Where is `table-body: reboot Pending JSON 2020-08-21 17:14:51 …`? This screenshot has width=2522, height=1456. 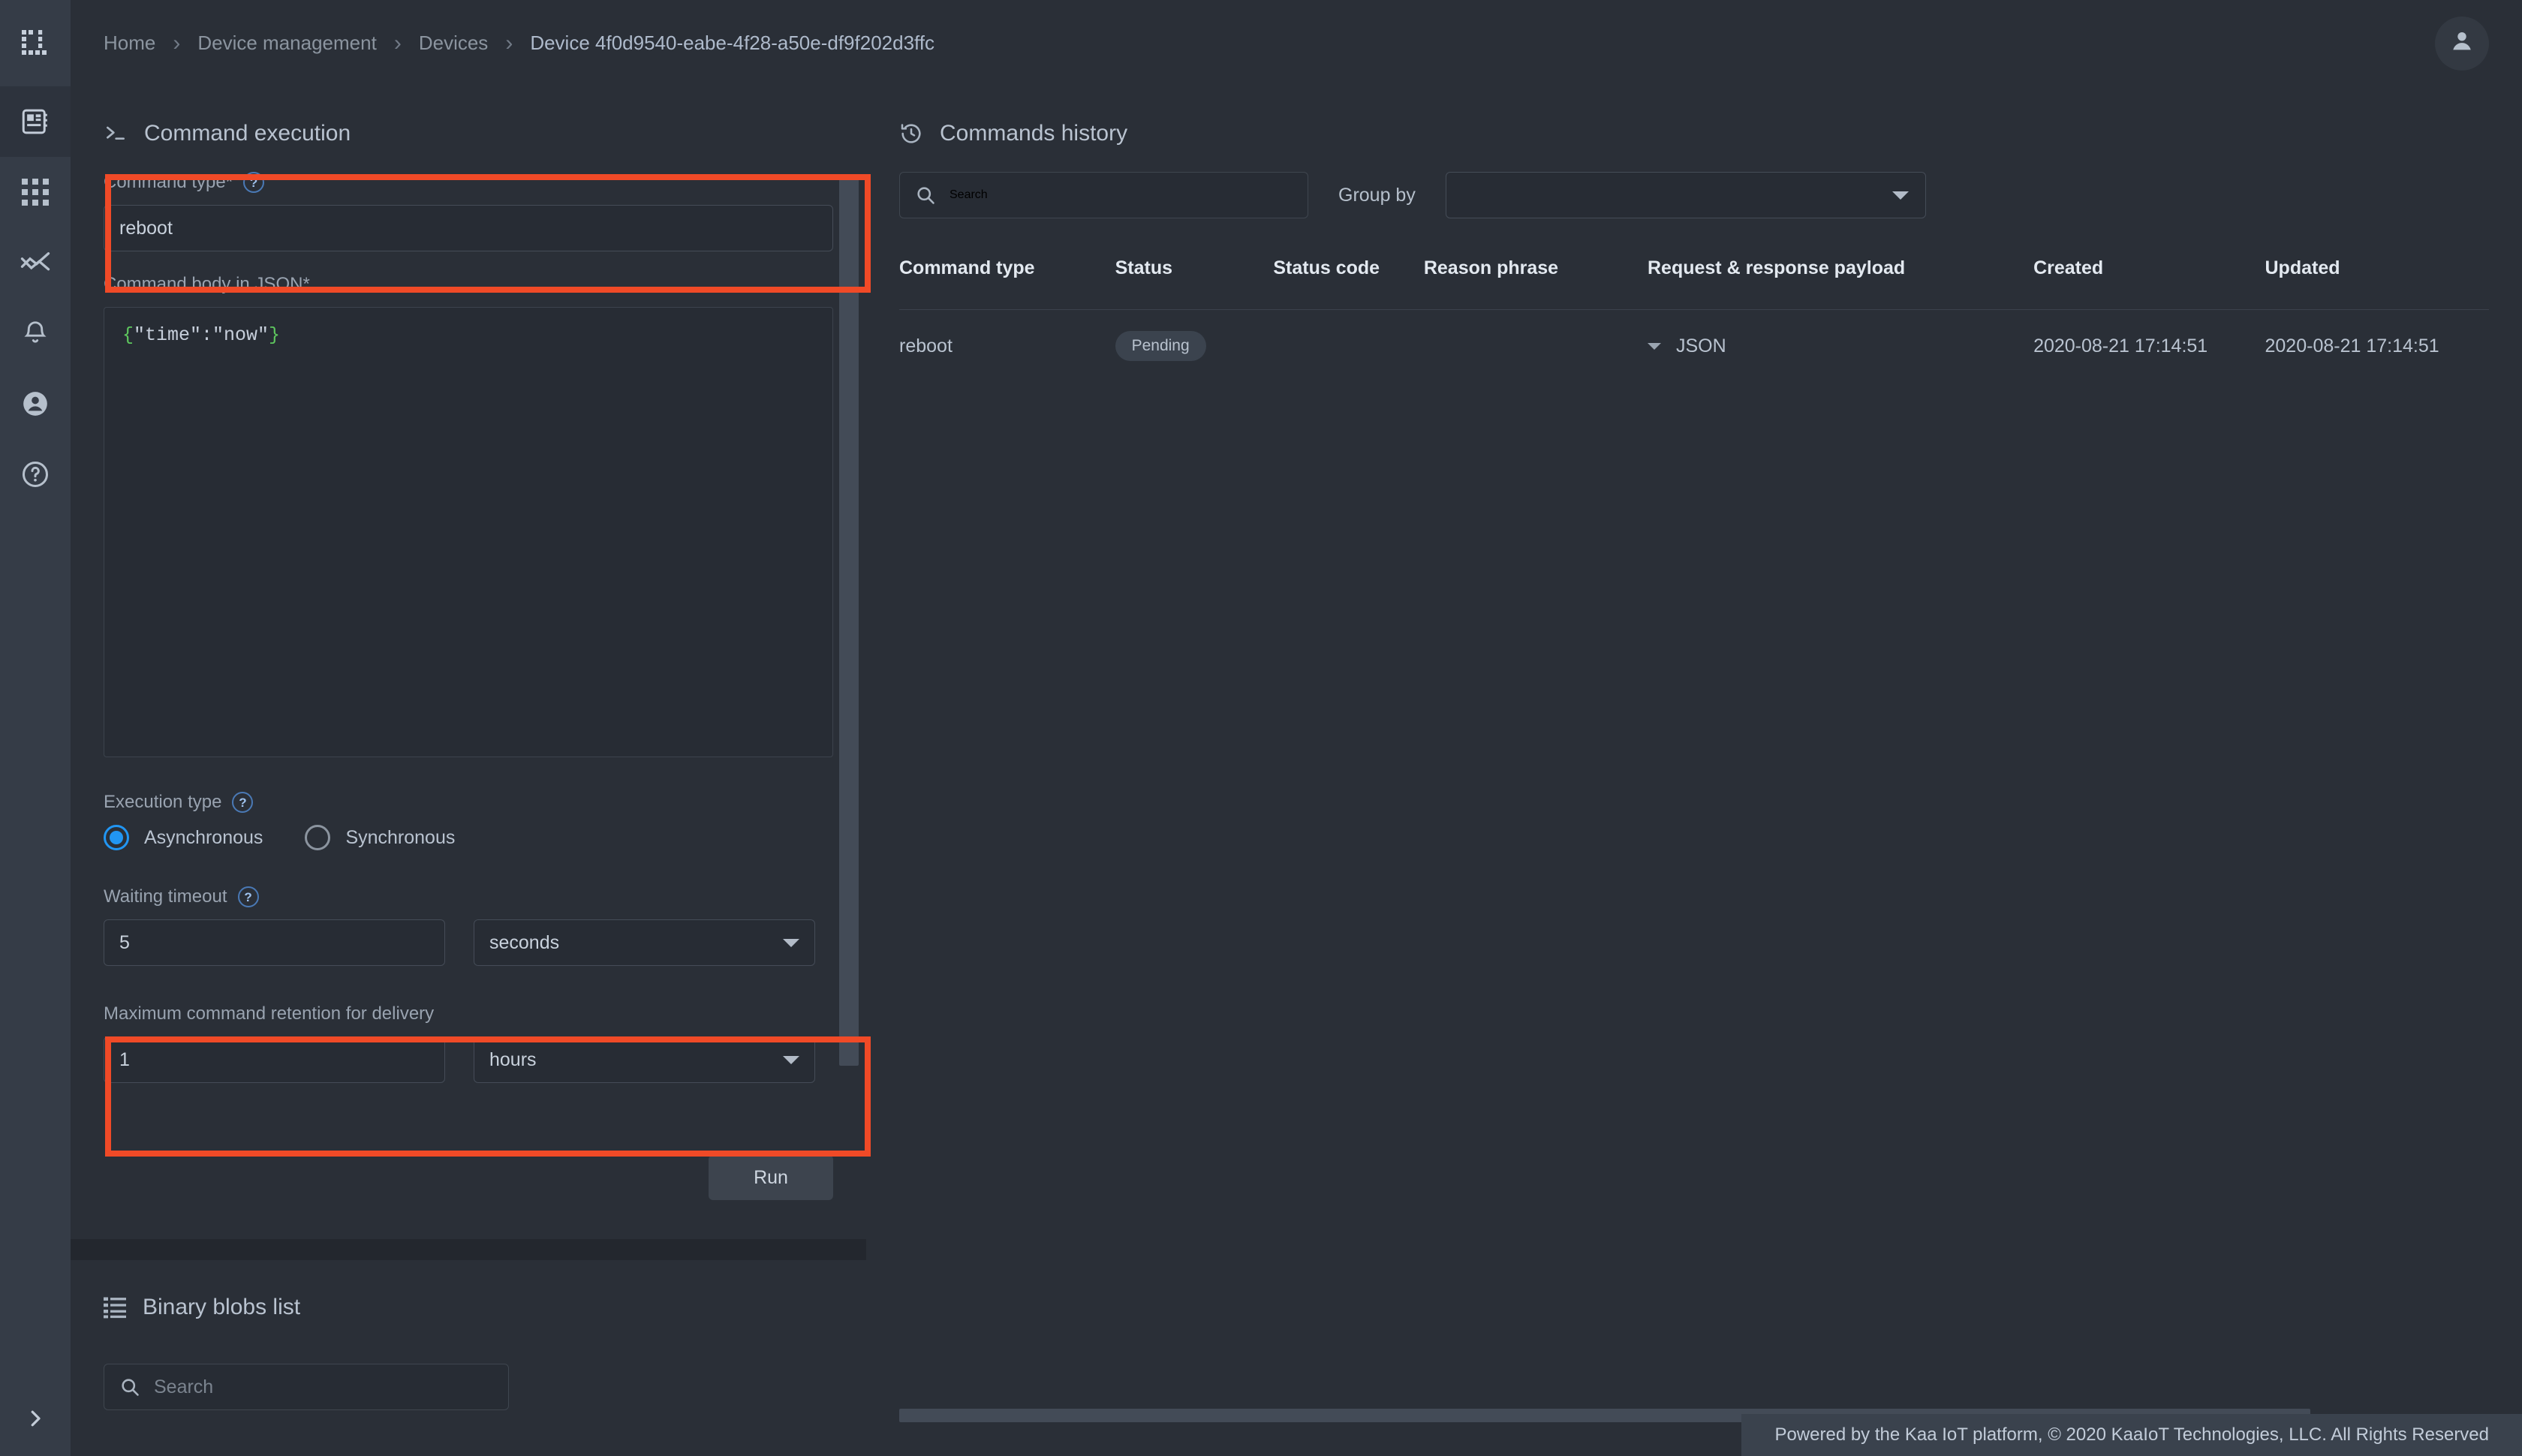
table-body: reboot Pending JSON 2020-08-21 17:14:51 … is located at coordinates (1694, 346).